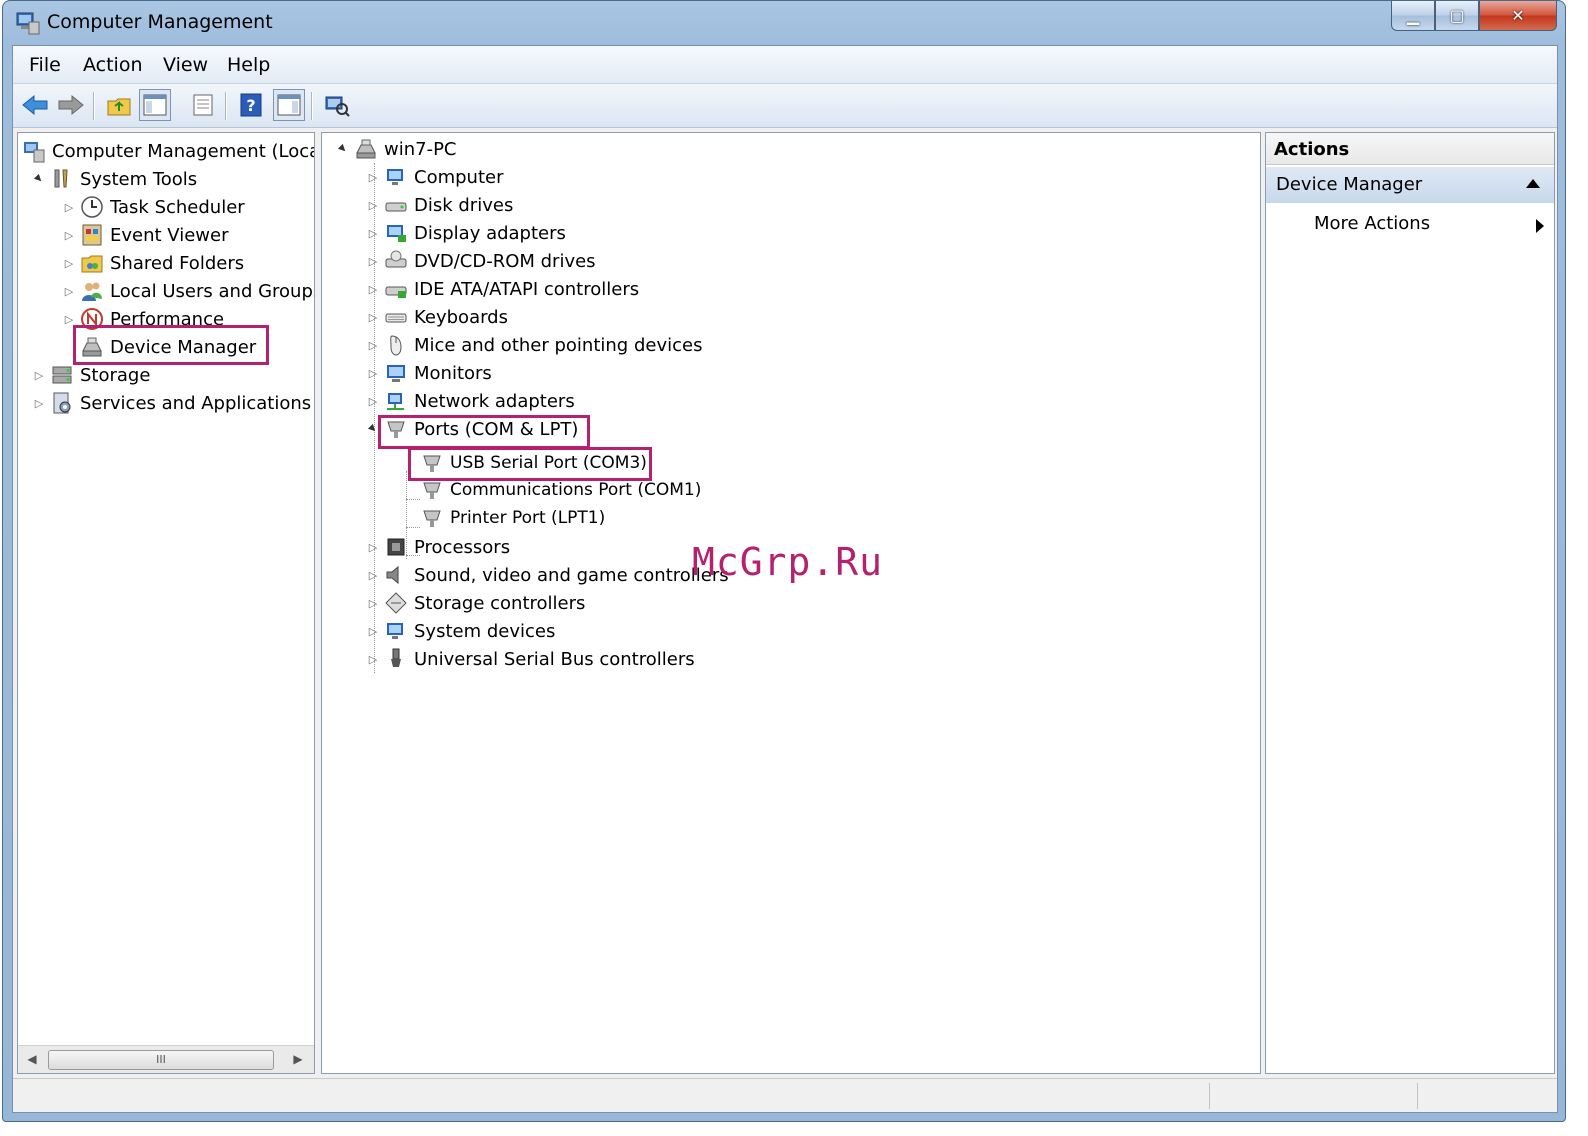  Describe the element at coordinates (1533, 183) in the screenshot. I see `collapse-triangle-icon` at that location.